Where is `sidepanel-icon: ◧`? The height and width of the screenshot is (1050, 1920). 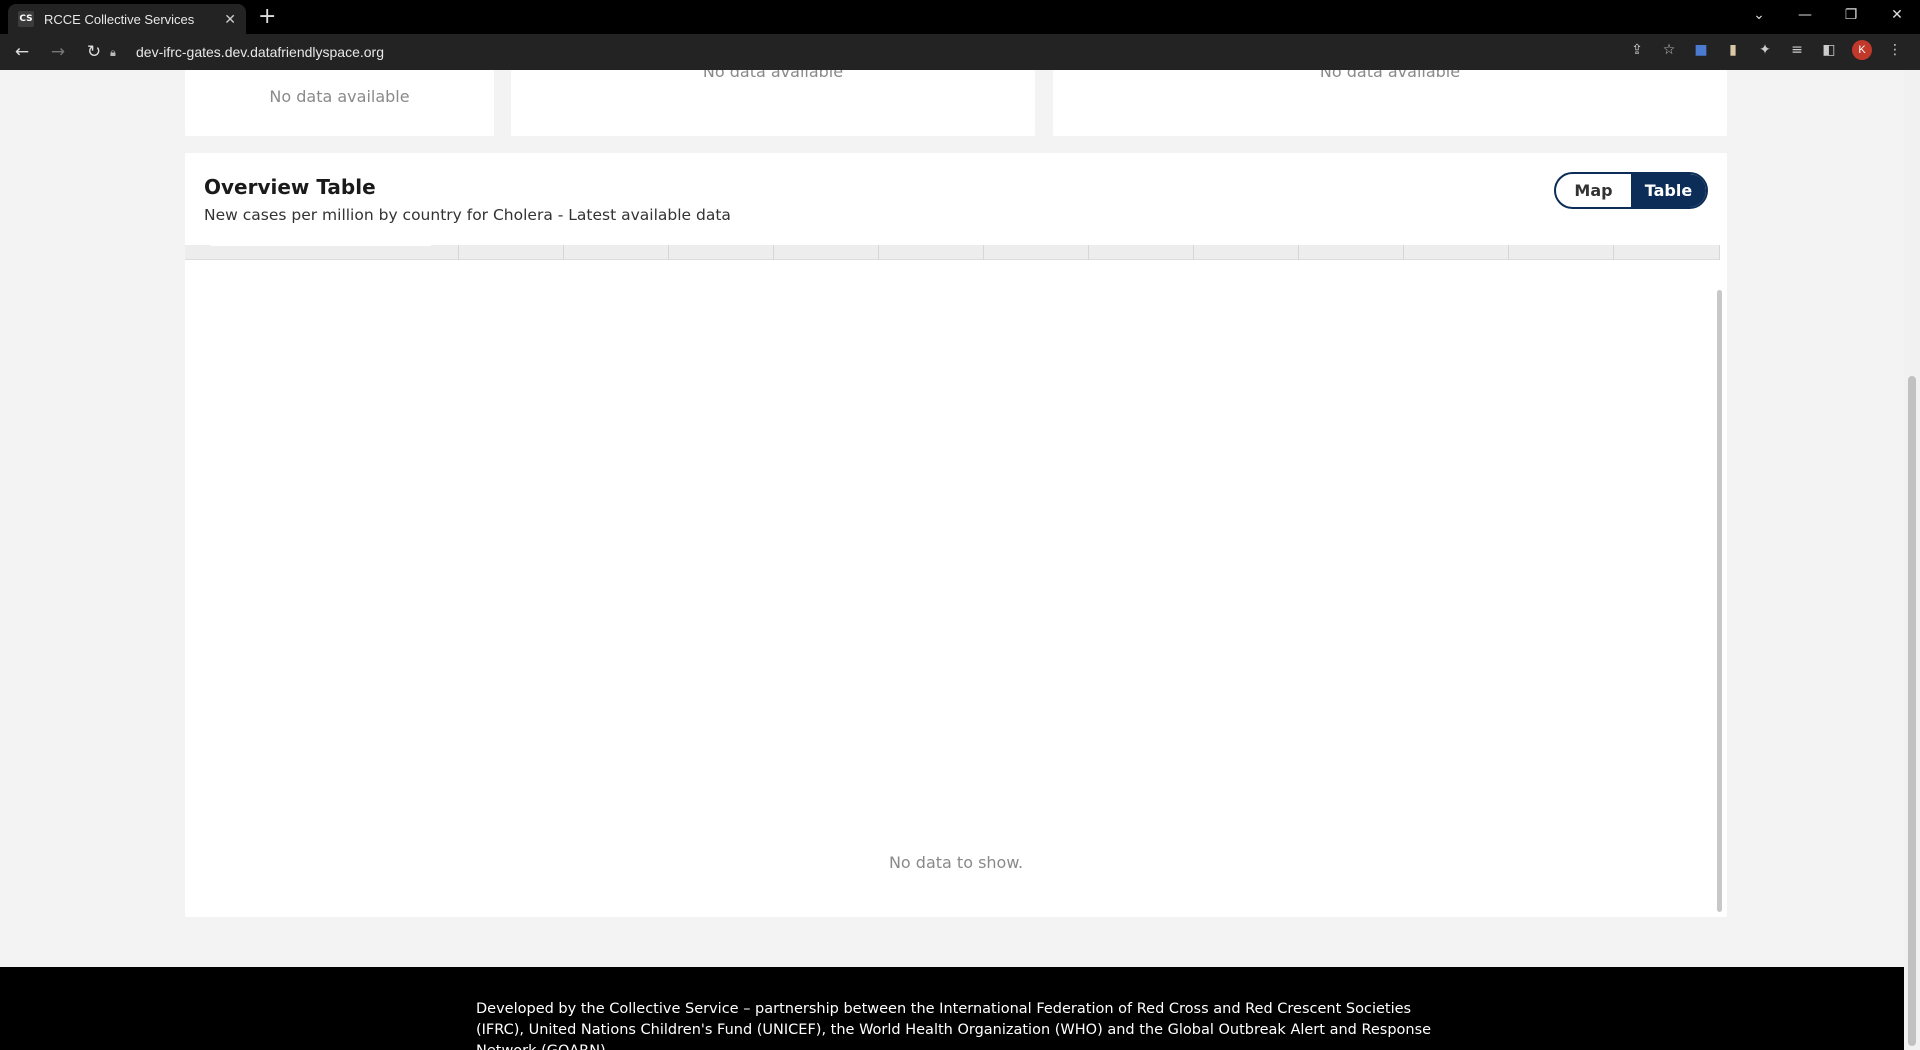 sidepanel-icon: ◧ is located at coordinates (1829, 50).